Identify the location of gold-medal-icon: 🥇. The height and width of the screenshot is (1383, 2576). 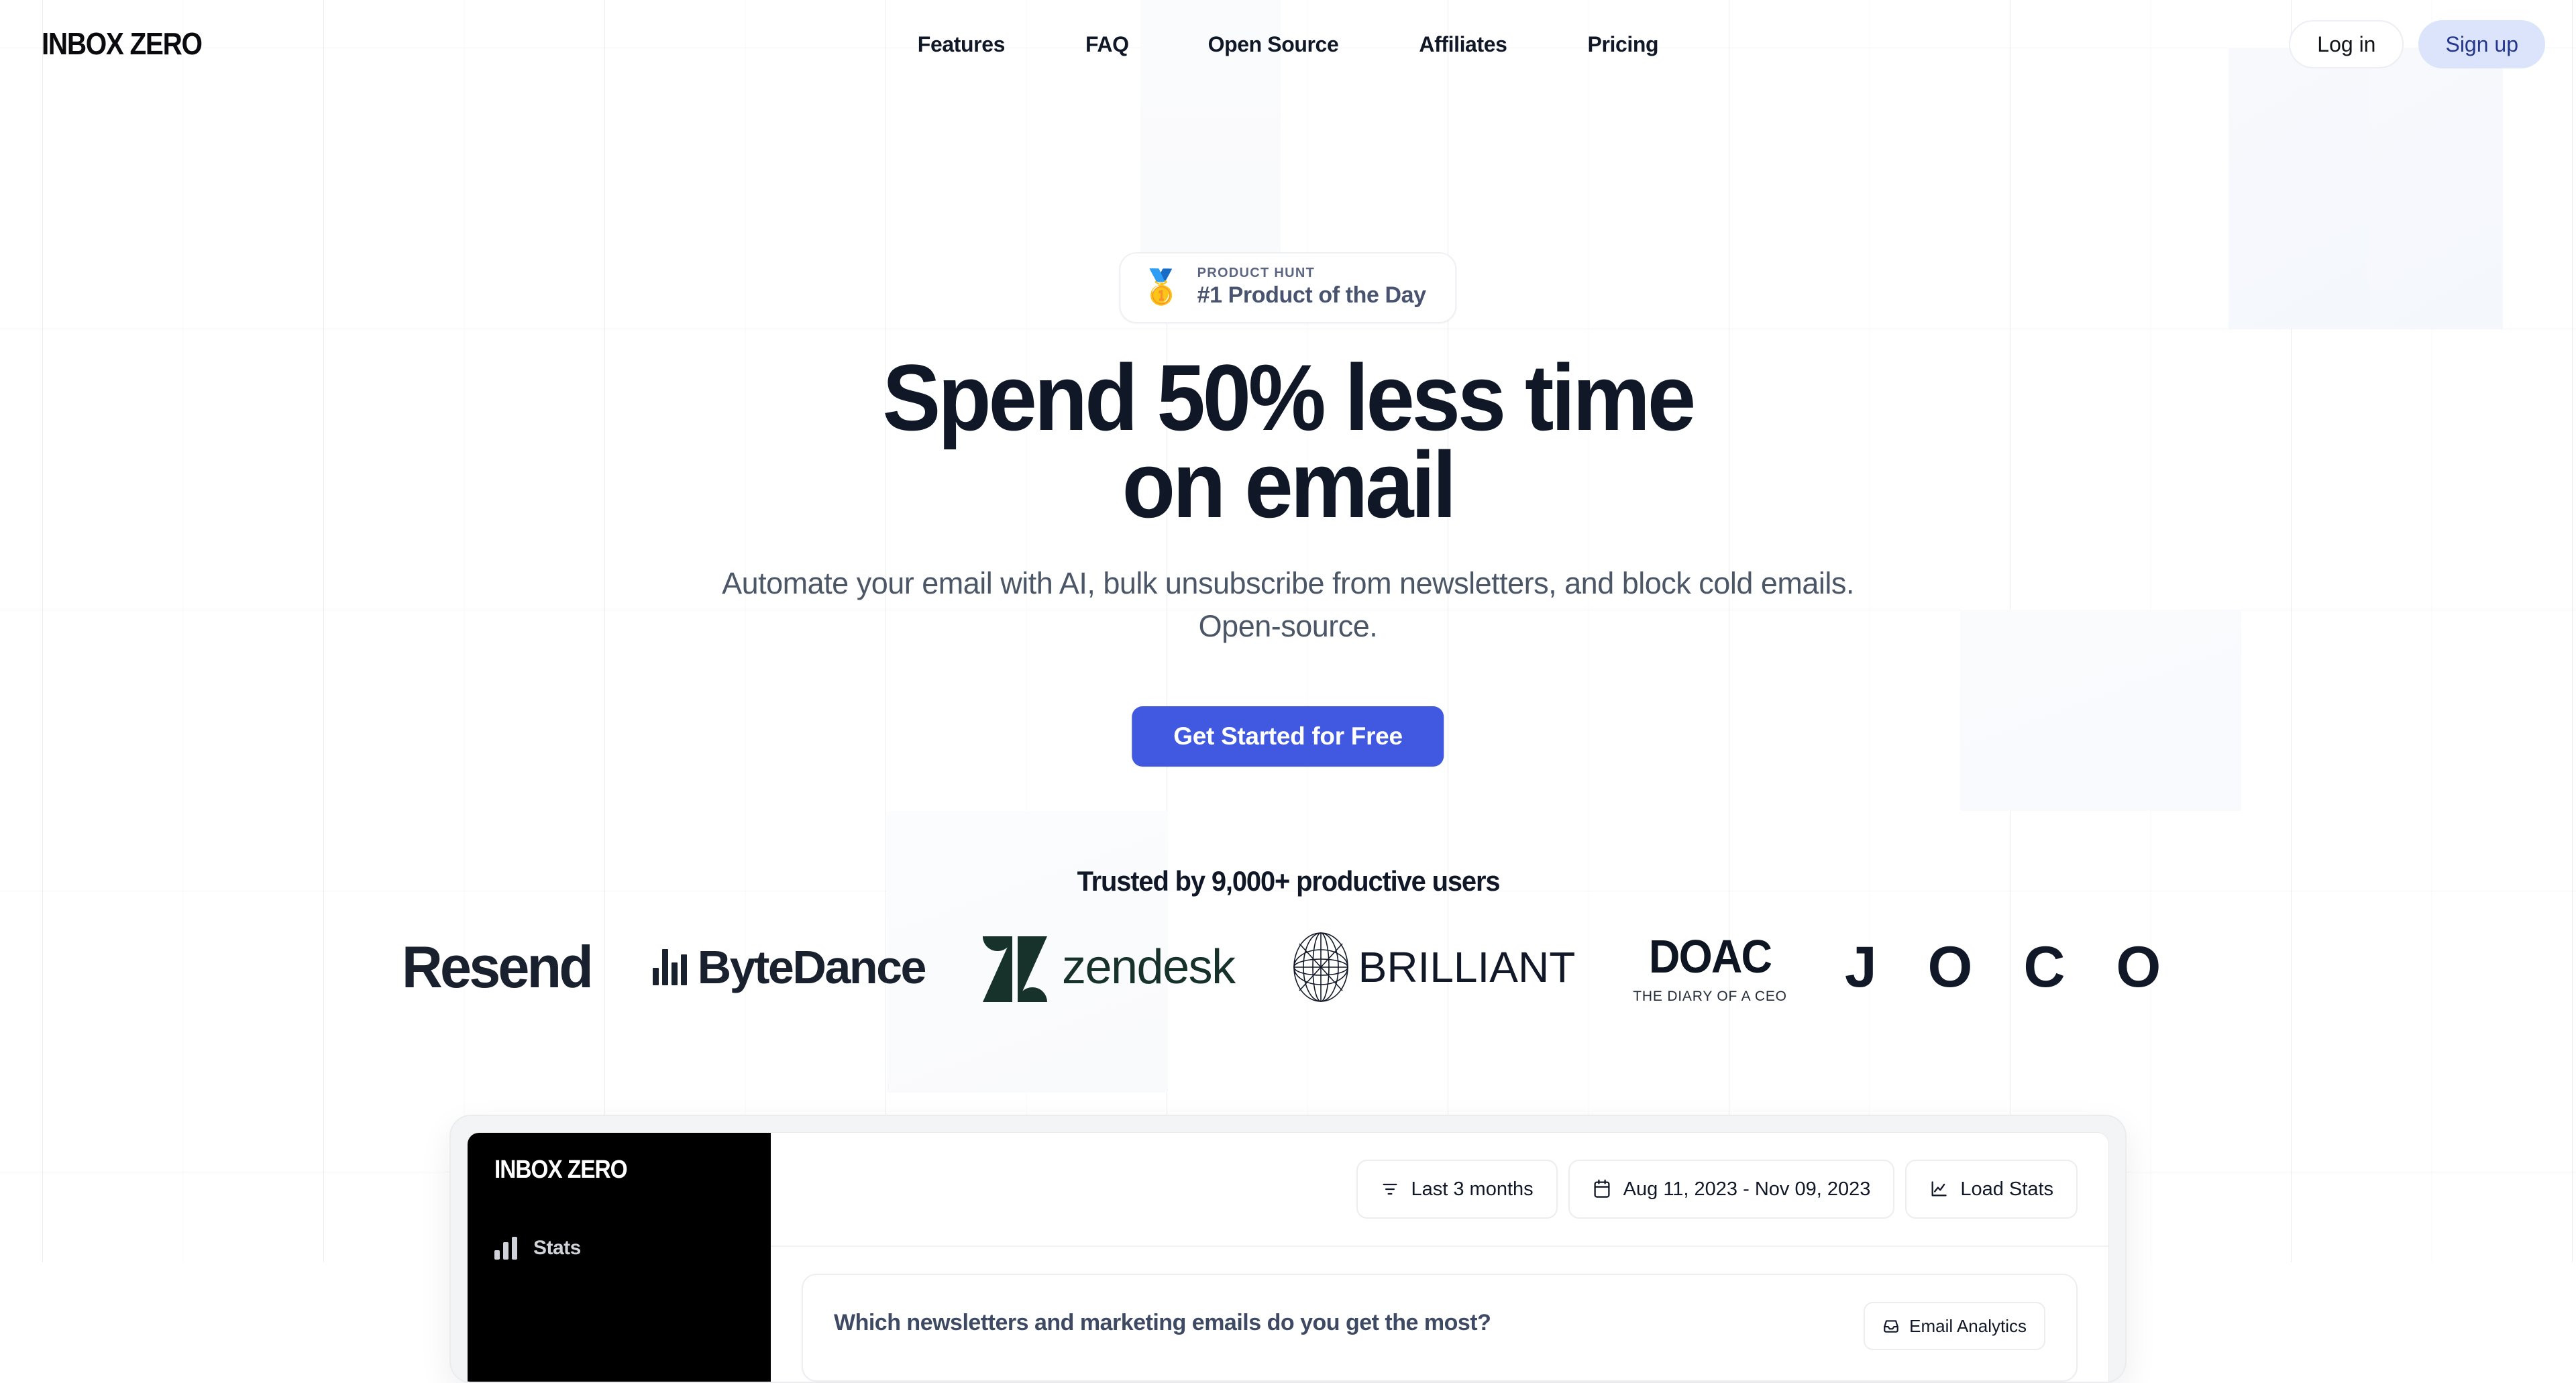
(1161, 287).